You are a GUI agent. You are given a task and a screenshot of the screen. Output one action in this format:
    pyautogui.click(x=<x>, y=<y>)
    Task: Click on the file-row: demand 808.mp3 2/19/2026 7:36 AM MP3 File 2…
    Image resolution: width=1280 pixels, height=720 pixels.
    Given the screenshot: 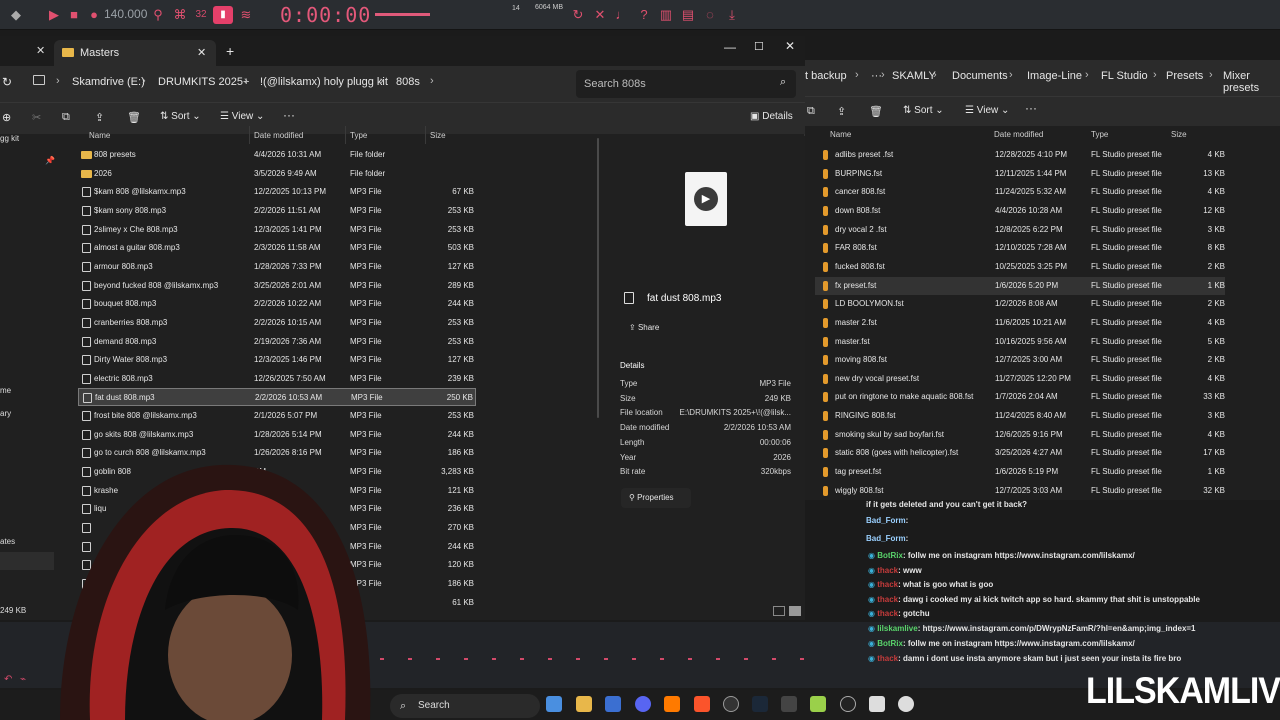 What is the action you would take?
    pyautogui.click(x=277, y=342)
    